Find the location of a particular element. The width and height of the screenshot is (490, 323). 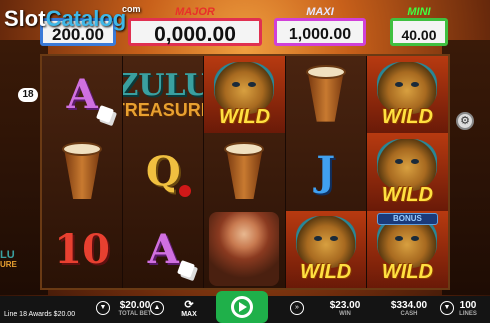

line-awards-text: Line 18 Awards $20.00 is located at coordinates (40, 314).